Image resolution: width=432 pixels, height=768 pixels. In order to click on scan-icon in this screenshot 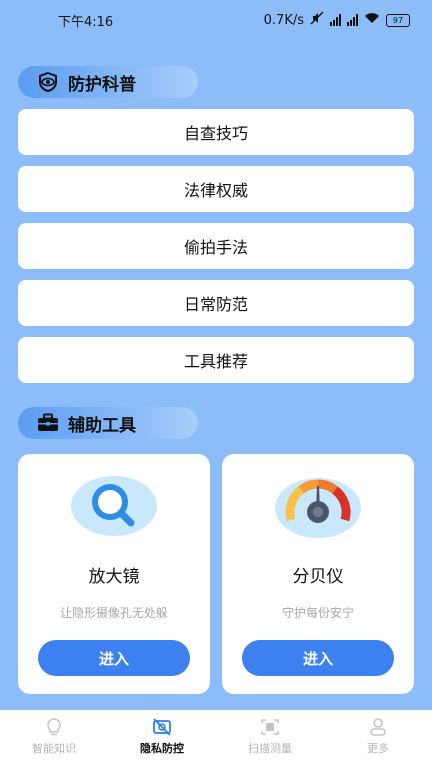, I will do `click(270, 727)`.